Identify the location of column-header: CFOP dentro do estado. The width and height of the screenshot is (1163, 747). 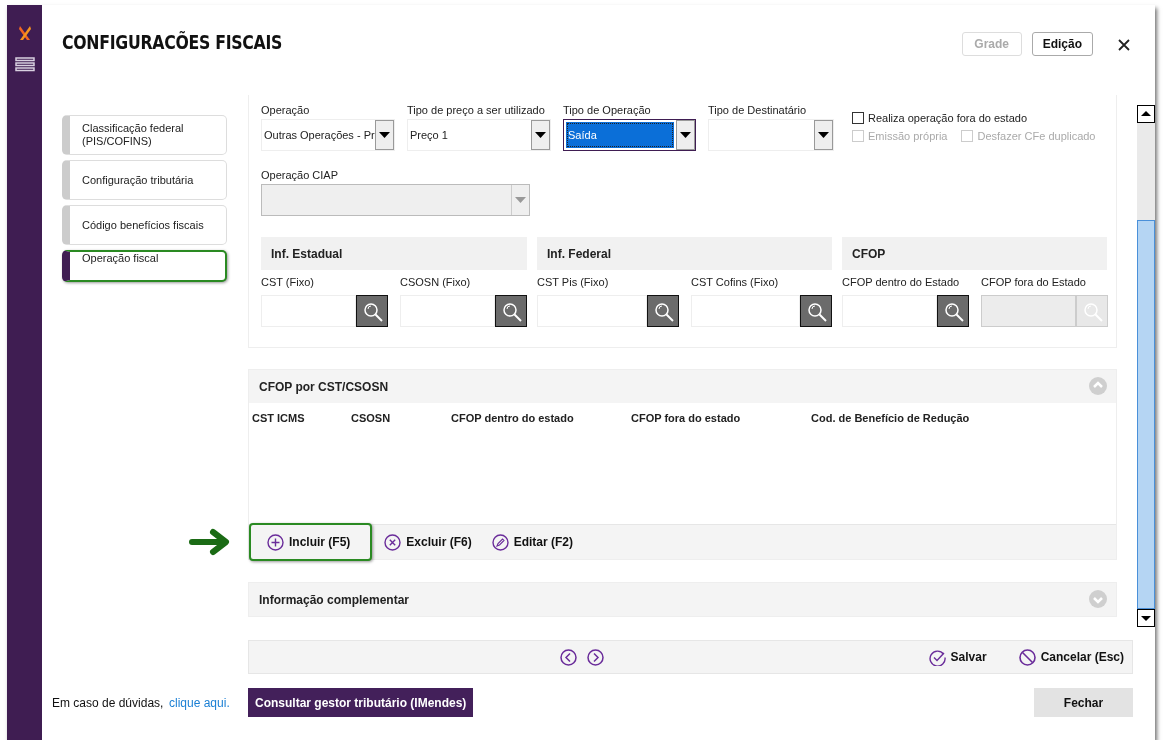
(513, 418).